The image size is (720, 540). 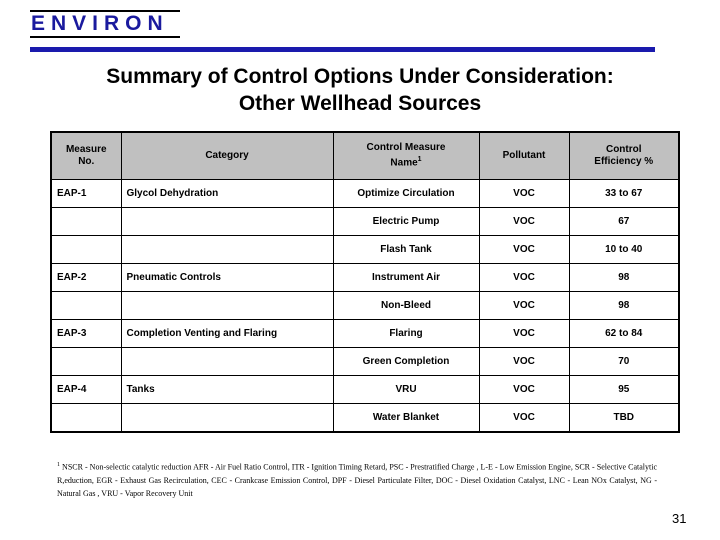 I want to click on cell-control-efficiency: 67, so click(x=624, y=221).